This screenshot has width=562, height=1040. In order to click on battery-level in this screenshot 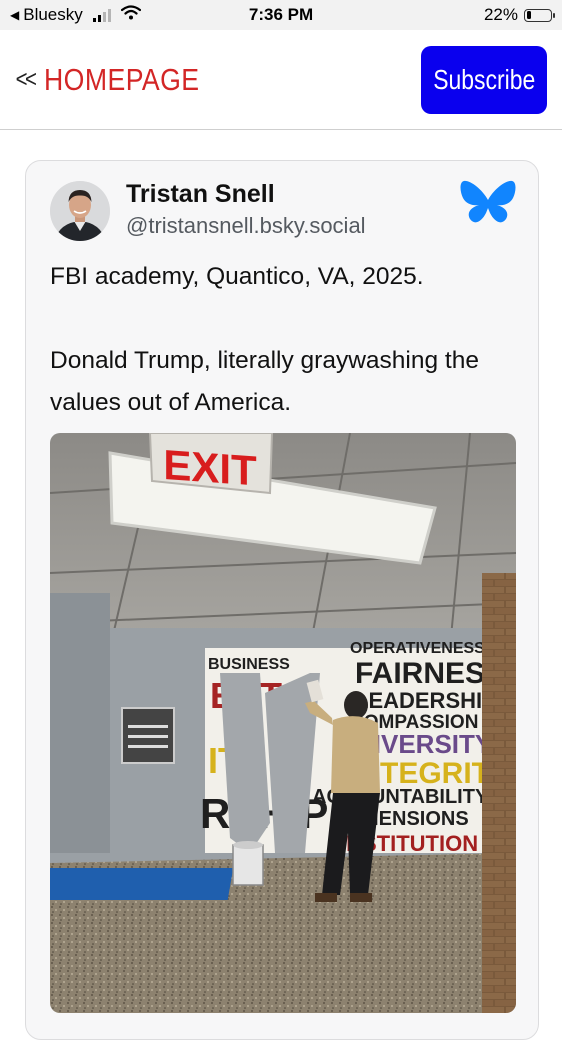, I will do `click(529, 15)`.